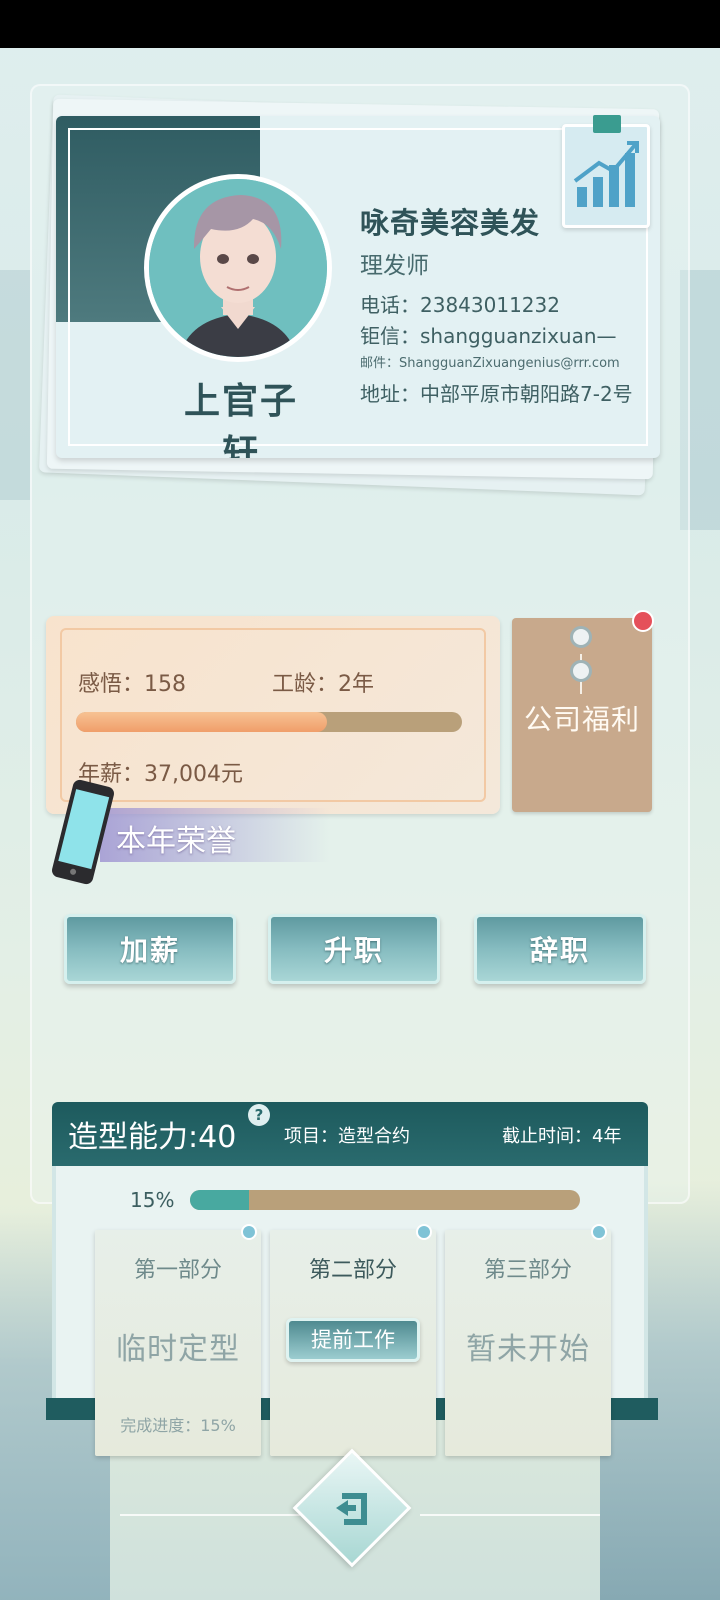  I want to click on insight-value: 感悟：158, so click(132, 684).